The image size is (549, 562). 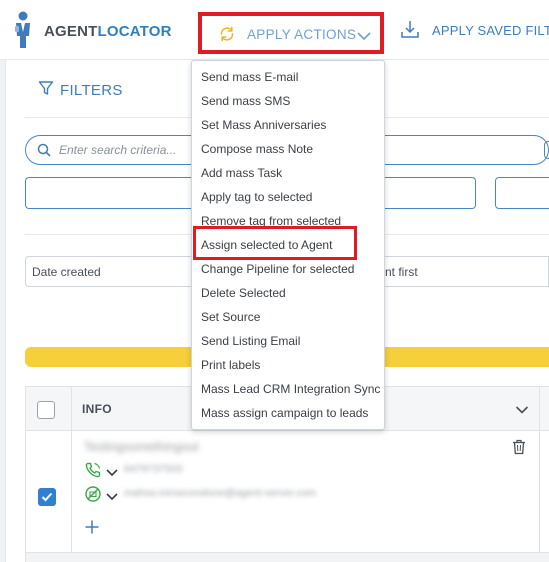 What do you see at coordinates (46, 410) in the screenshot?
I see `select-all-checkbox` at bounding box center [46, 410].